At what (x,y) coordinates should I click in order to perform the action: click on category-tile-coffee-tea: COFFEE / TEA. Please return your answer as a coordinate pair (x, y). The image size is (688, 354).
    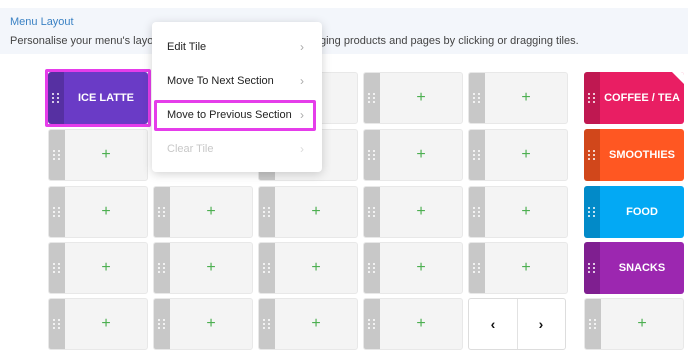
    Looking at the image, I should click on (634, 98).